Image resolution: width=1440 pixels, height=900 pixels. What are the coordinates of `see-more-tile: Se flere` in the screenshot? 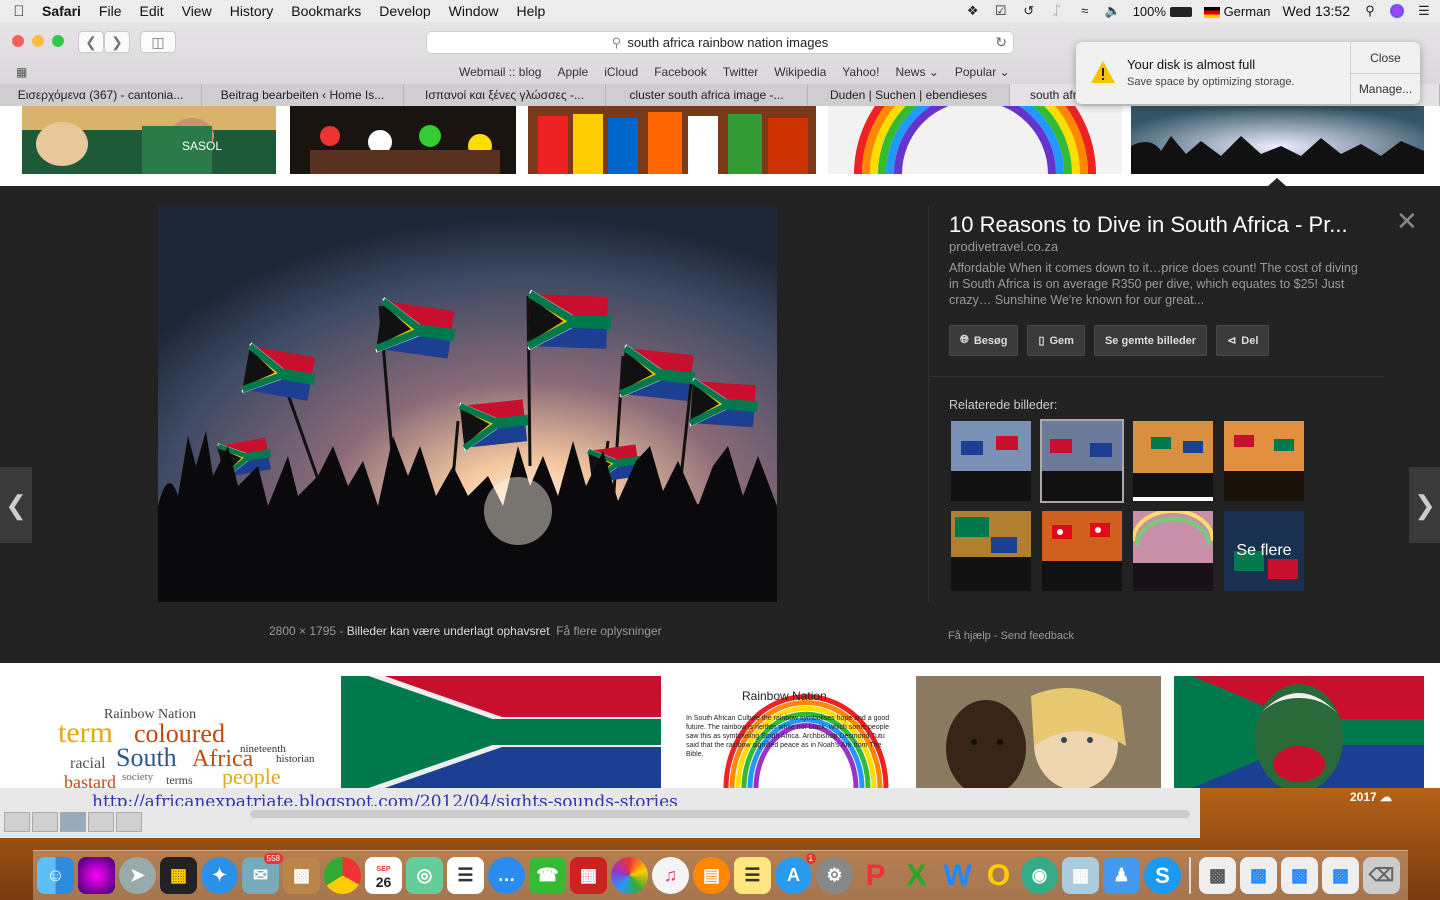 It's located at (1264, 551).